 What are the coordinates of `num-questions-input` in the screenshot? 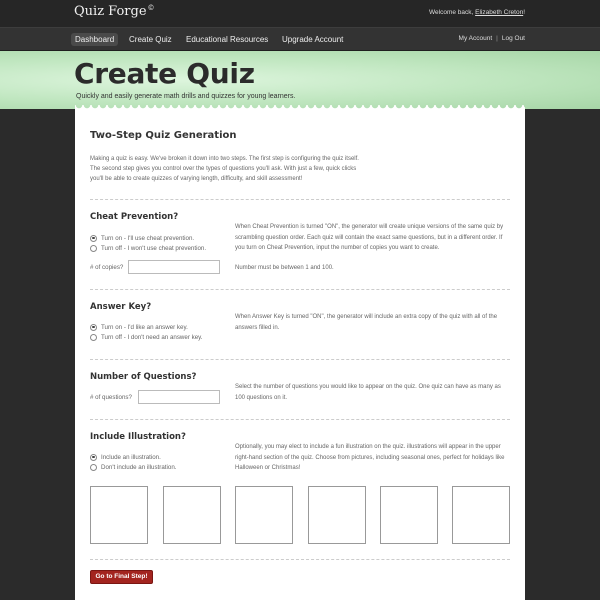 It's located at (179, 397).